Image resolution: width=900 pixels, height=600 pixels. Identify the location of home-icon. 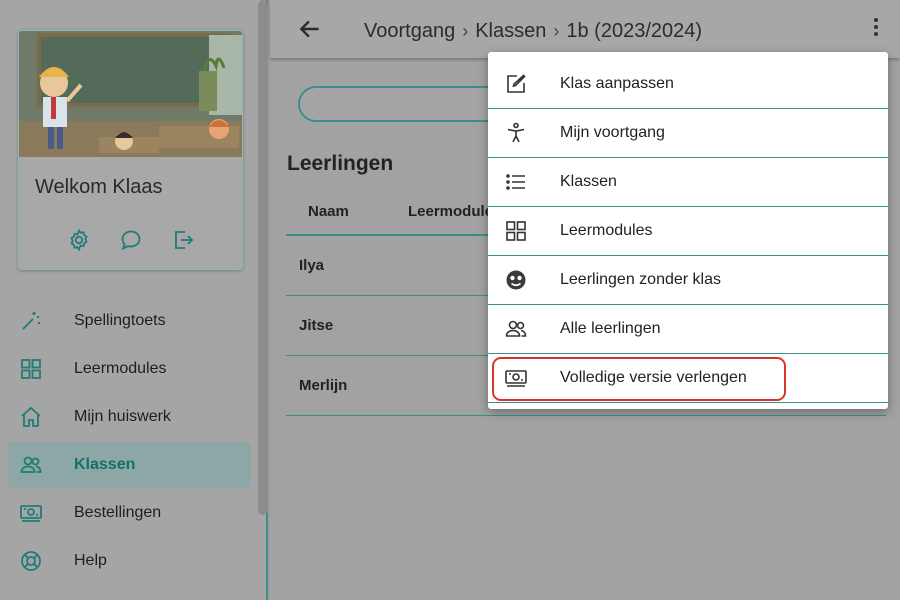
(31, 417).